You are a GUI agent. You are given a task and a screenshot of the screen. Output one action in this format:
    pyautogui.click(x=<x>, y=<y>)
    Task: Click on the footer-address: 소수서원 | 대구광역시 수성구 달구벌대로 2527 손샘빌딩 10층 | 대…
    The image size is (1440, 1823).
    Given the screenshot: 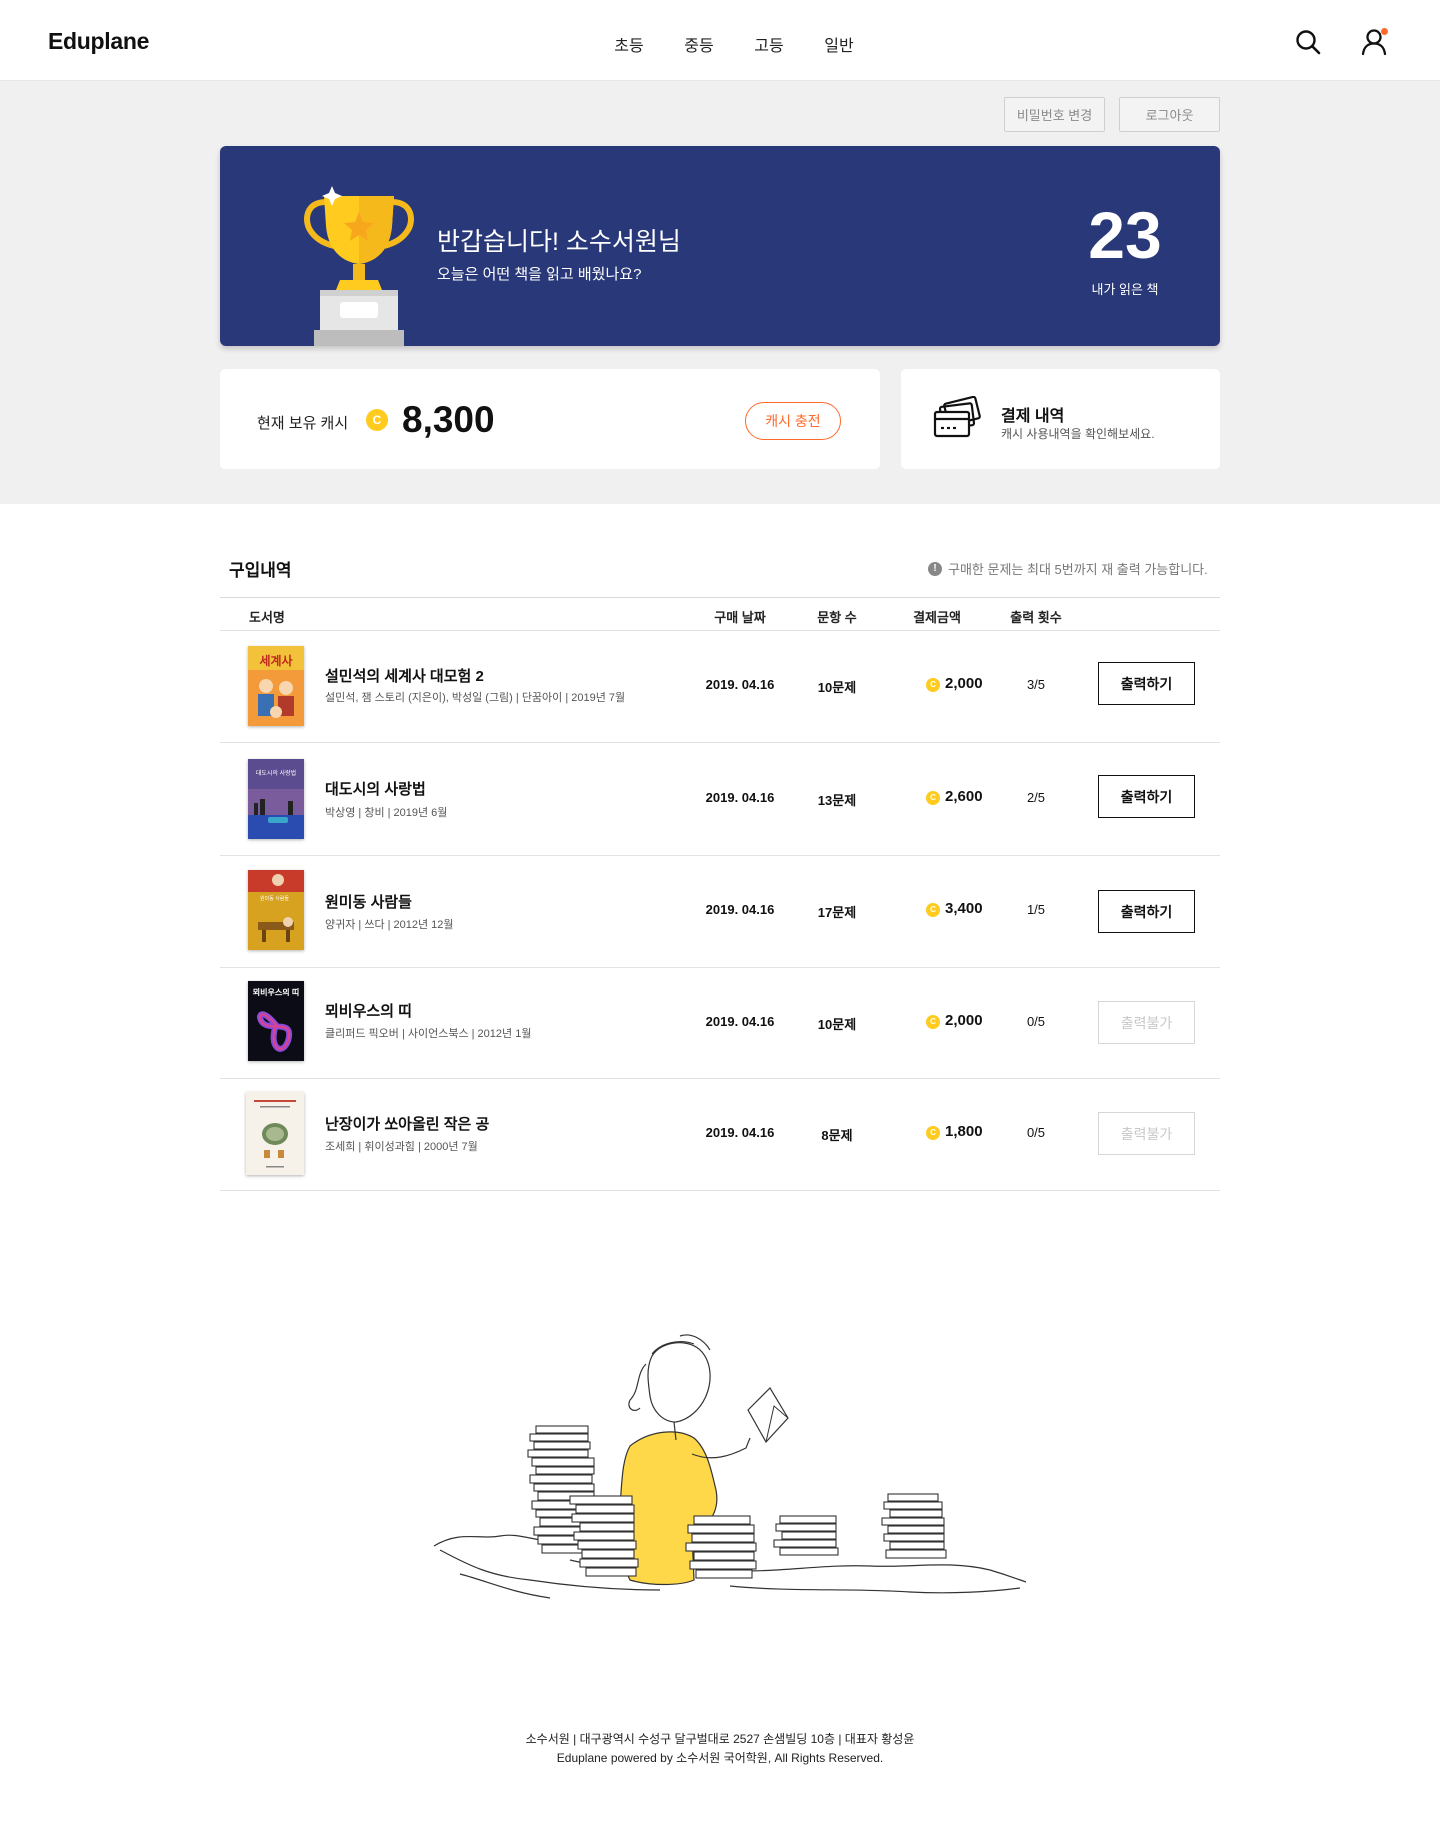 What is the action you would take?
    pyautogui.click(x=720, y=1739)
    